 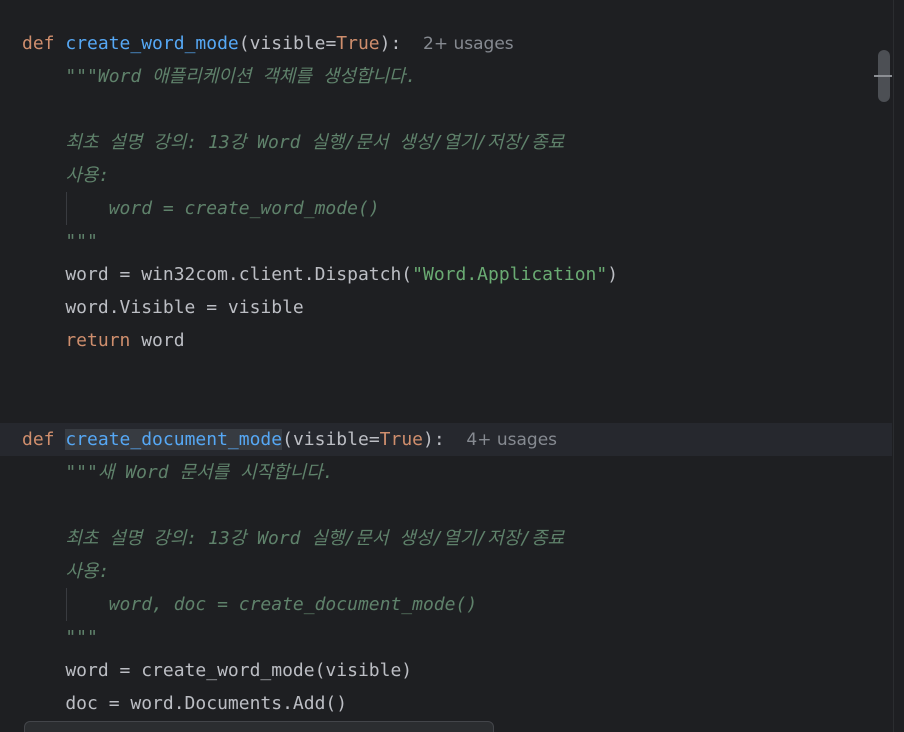 I want to click on usages-hint: 4+ usages, so click(x=511, y=440).